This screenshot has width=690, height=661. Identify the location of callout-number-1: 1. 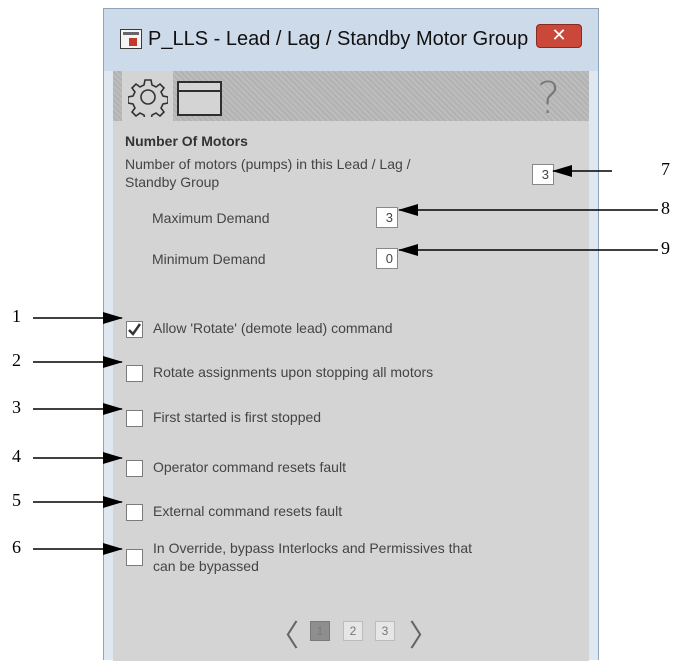
(16, 316).